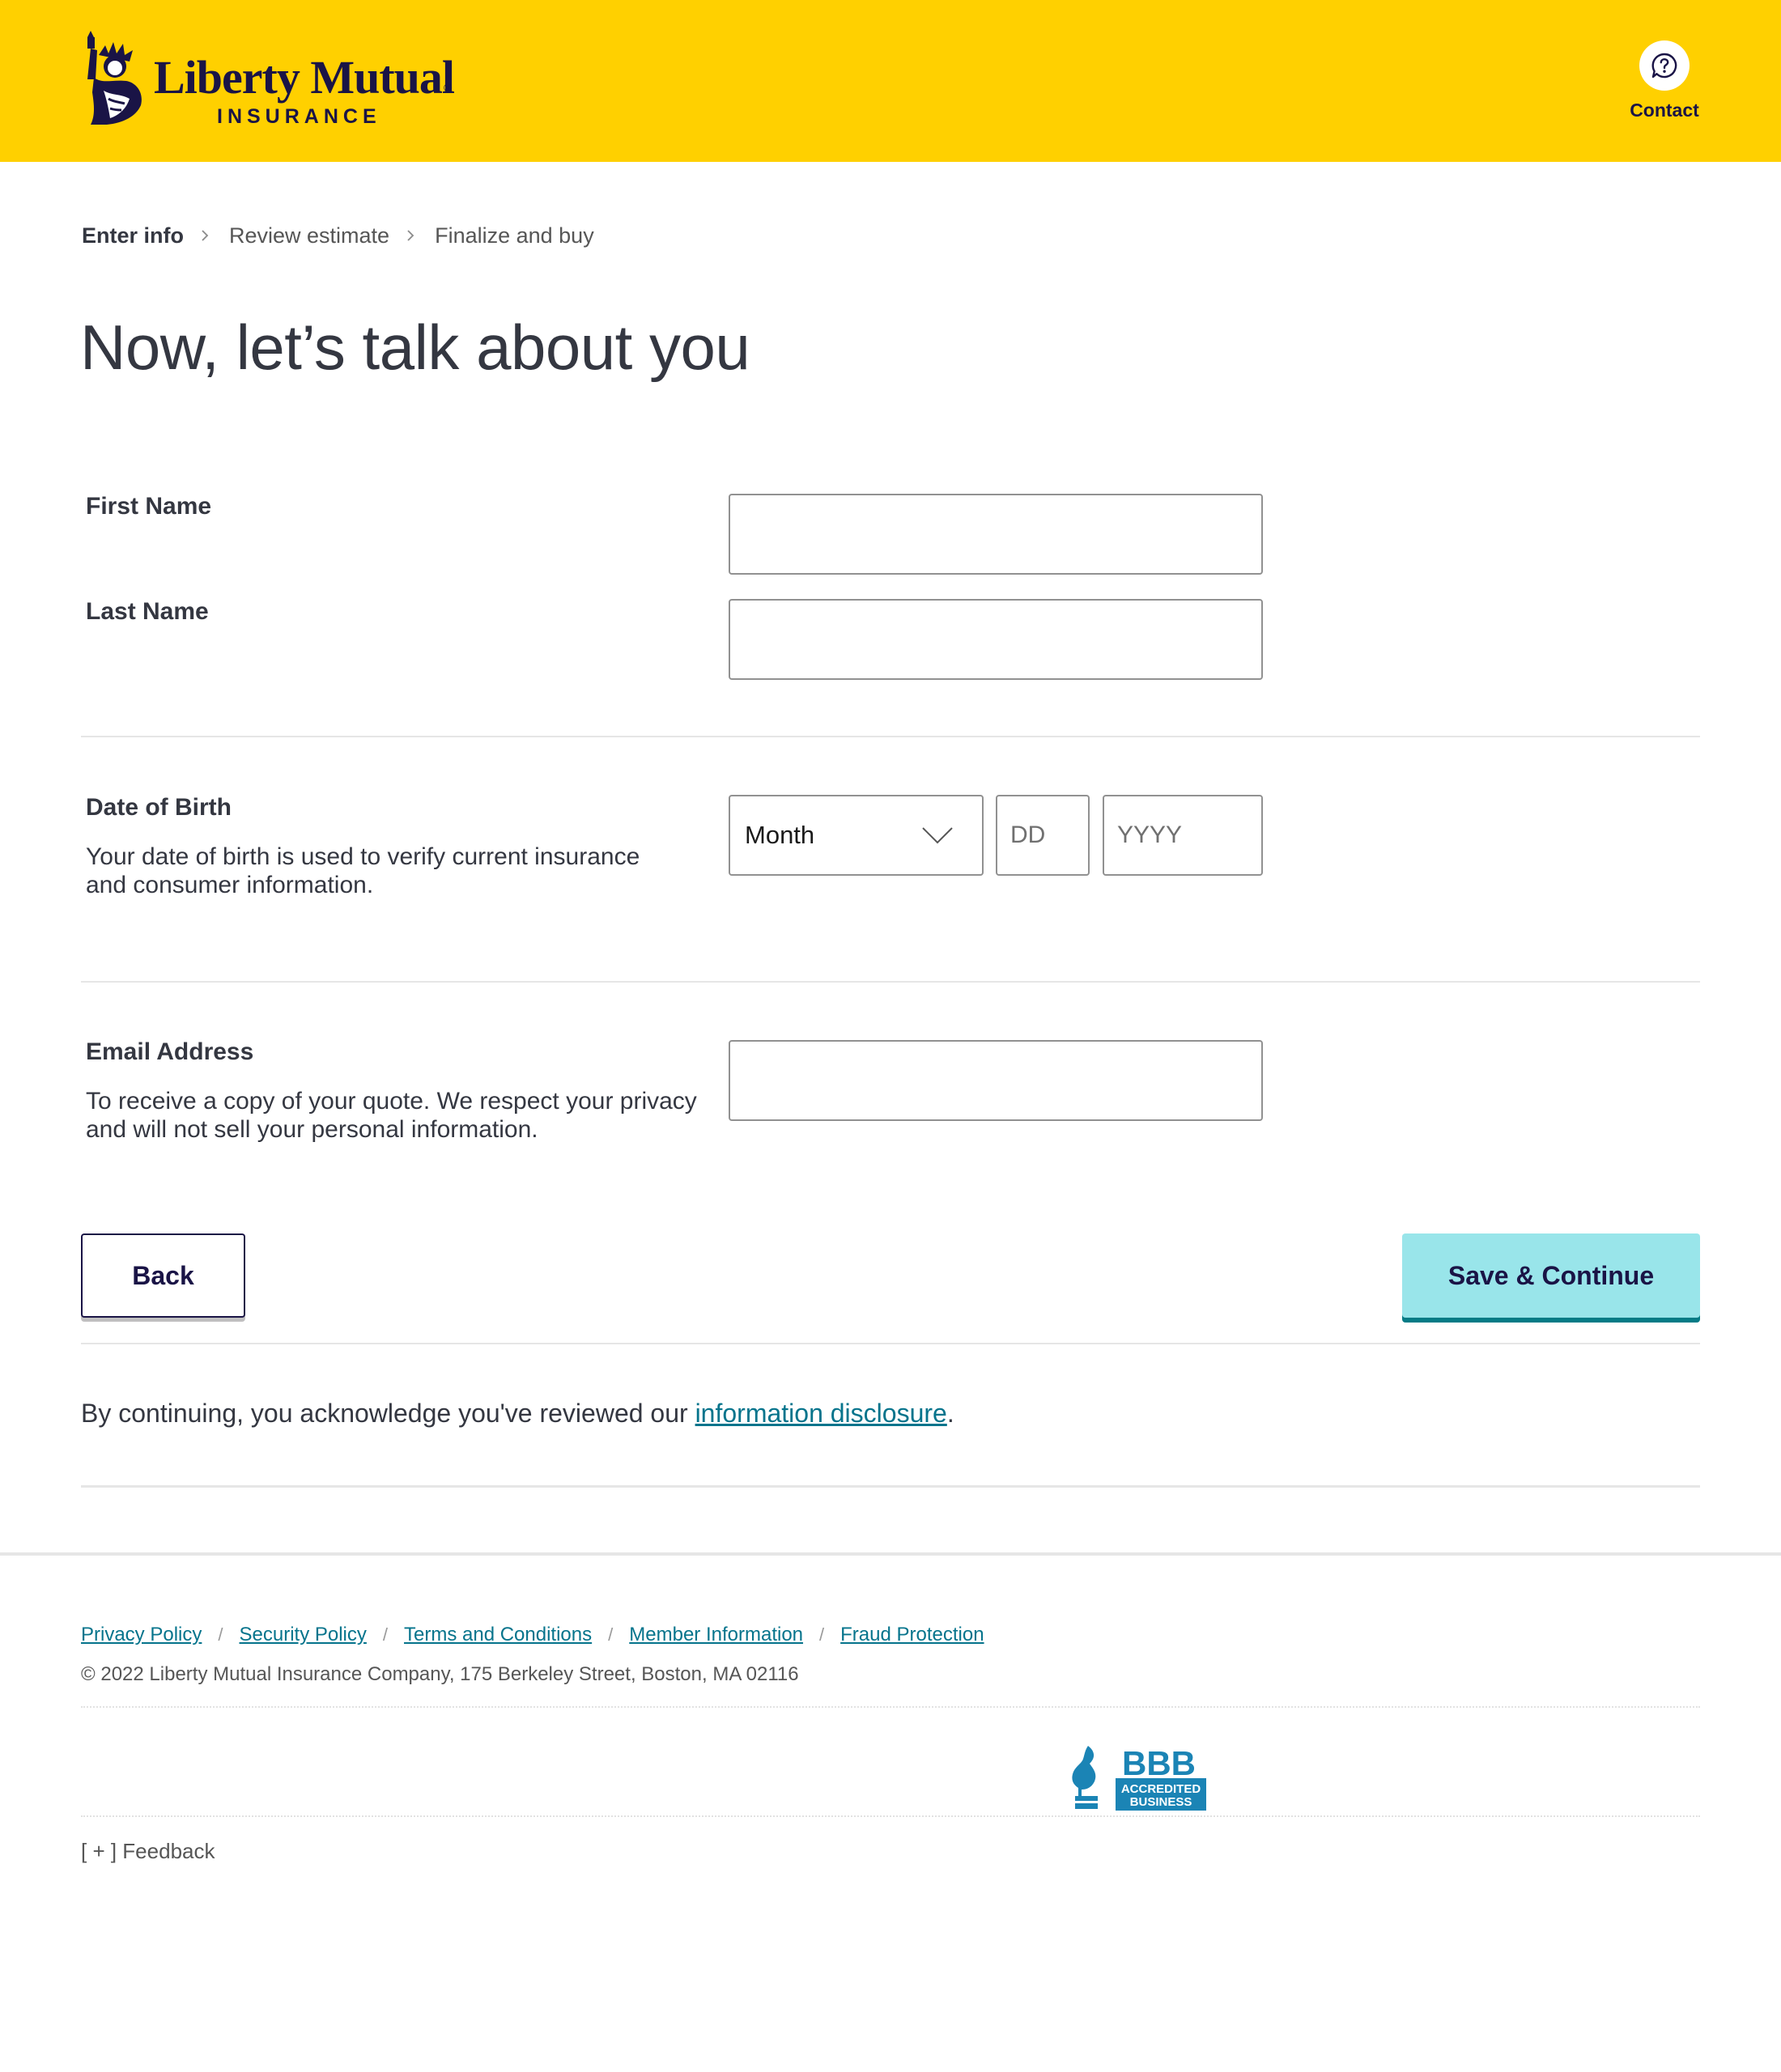 The height and width of the screenshot is (2072, 1781). I want to click on dob-label: Date of Birth, so click(159, 807).